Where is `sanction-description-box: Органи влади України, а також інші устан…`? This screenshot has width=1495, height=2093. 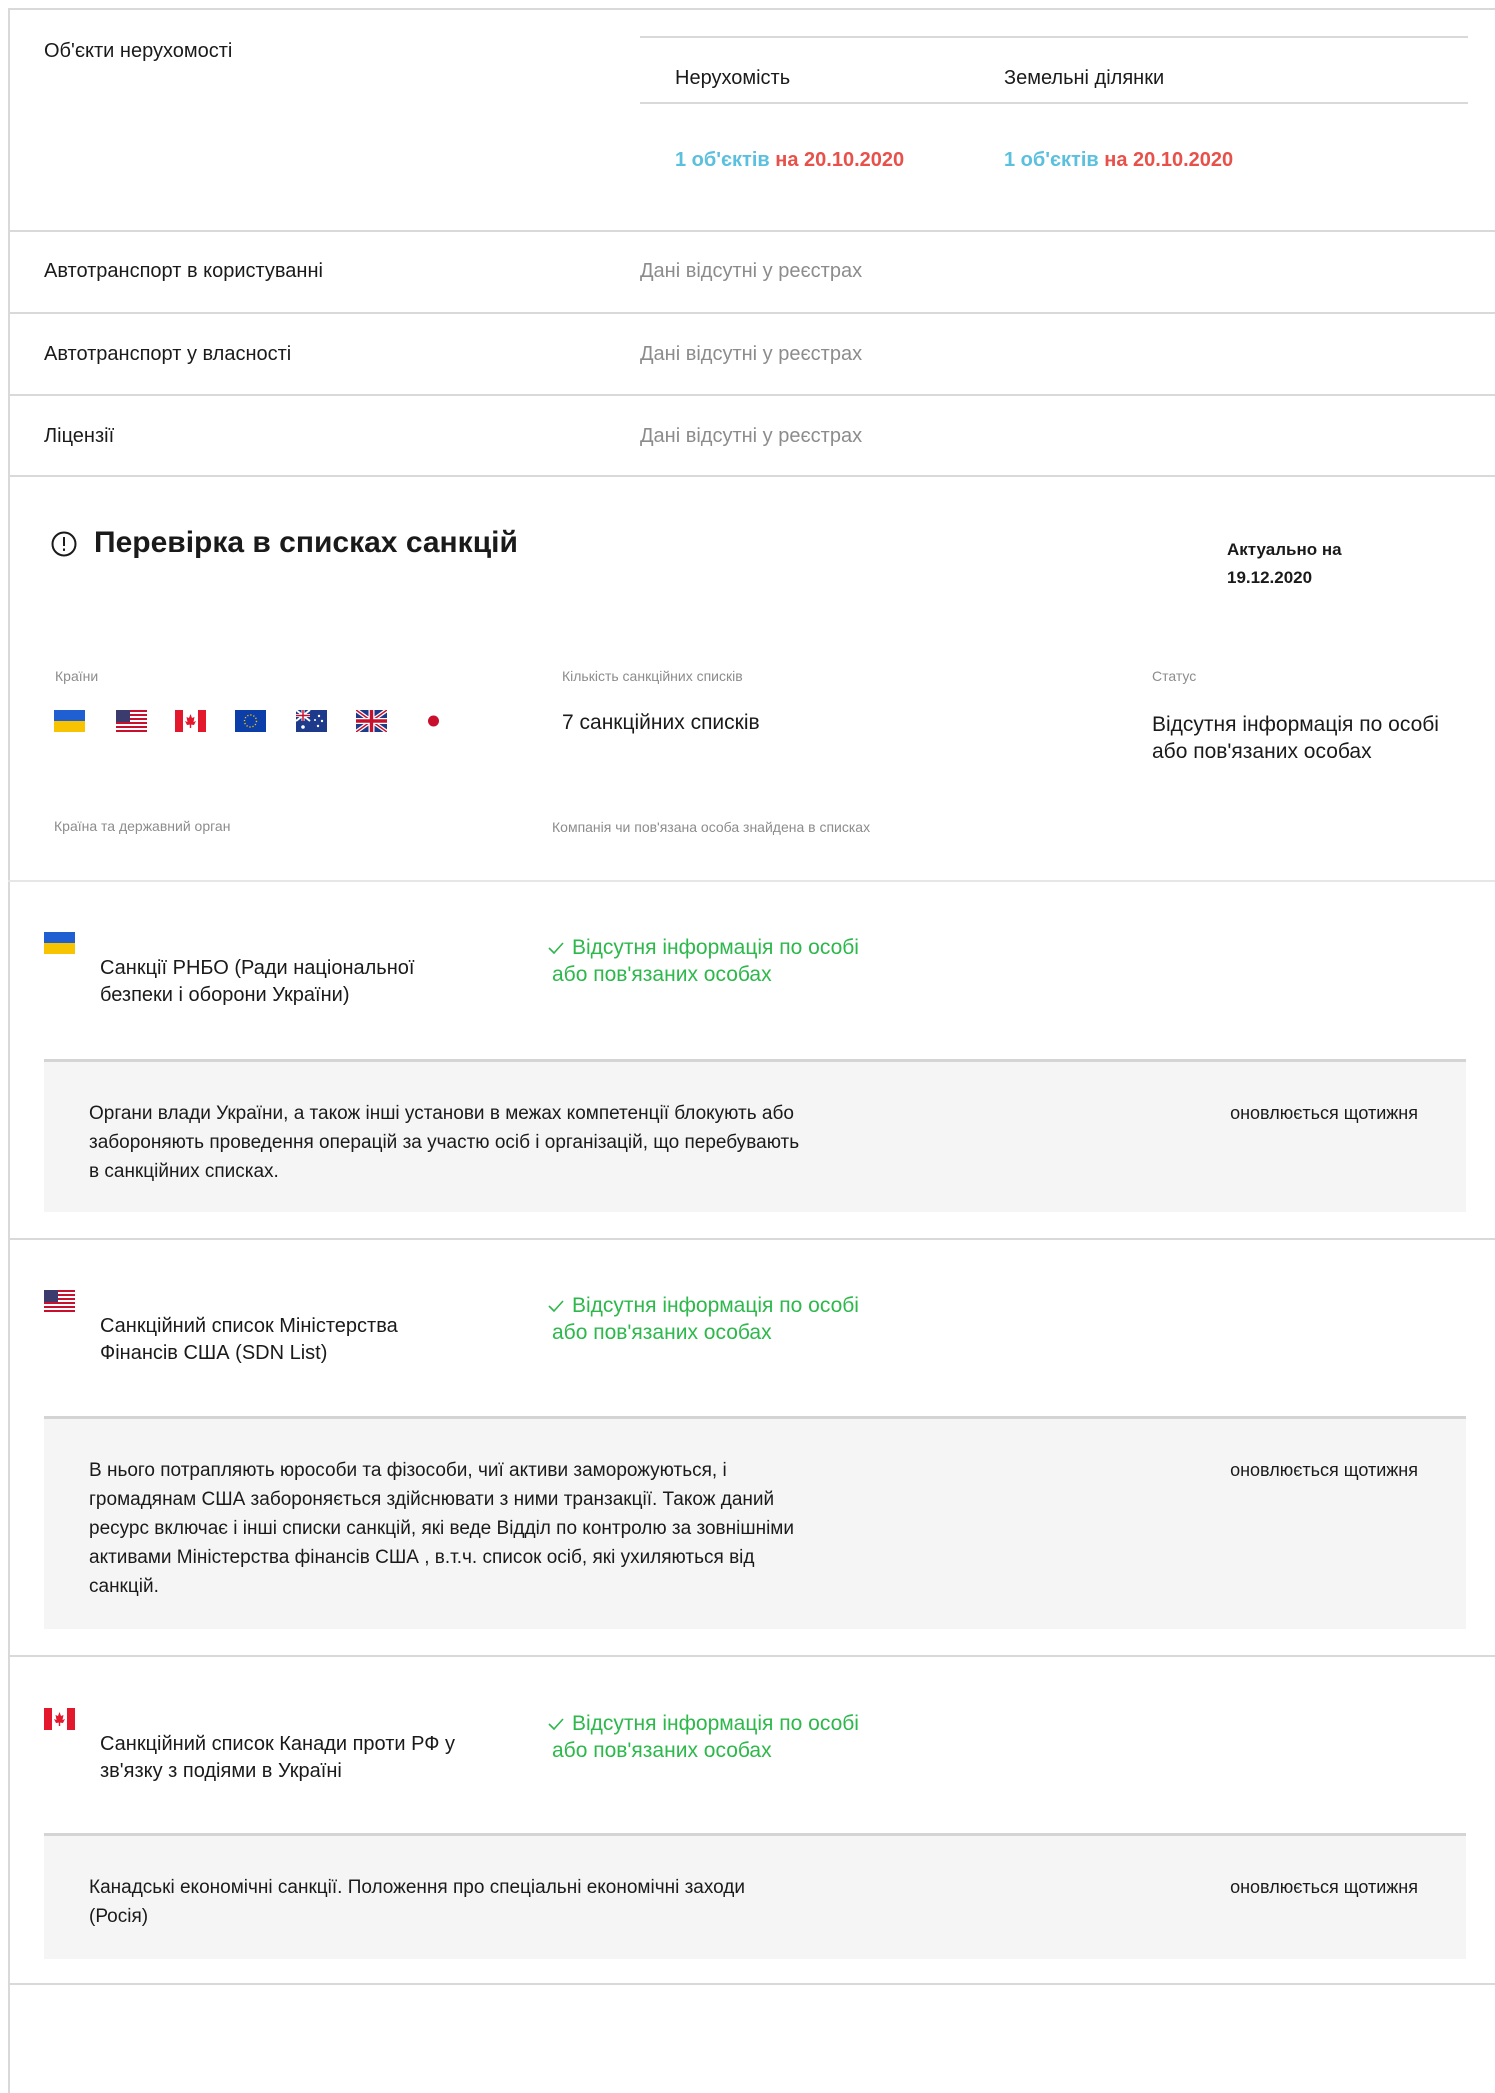 sanction-description-box: Органи влади України, а також інші устан… is located at coordinates (755, 1135).